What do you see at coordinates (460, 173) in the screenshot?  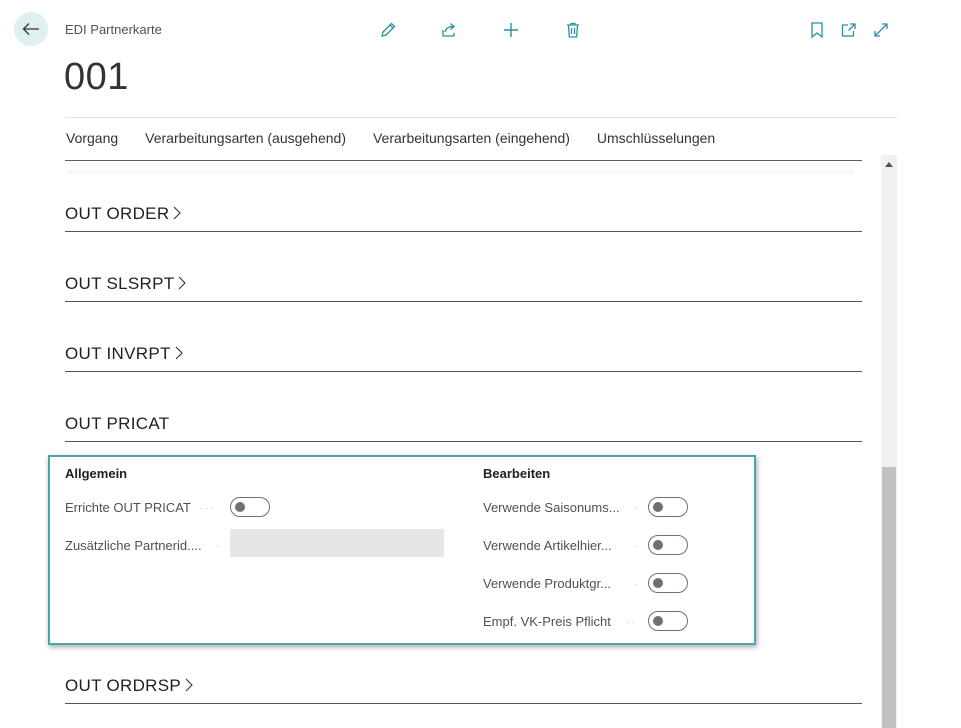 I see `content-shadow` at bounding box center [460, 173].